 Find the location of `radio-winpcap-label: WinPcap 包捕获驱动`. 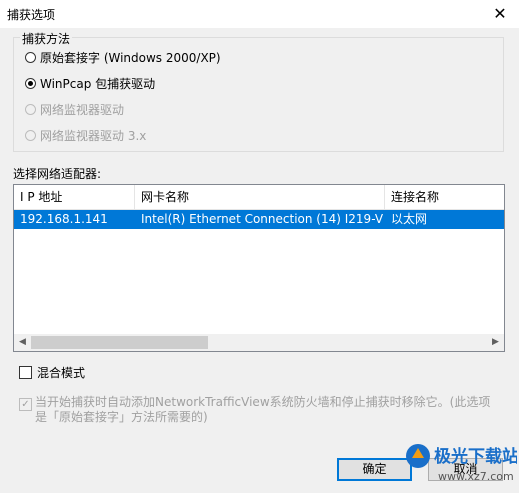

radio-winpcap-label: WinPcap 包捕获驱动 is located at coordinates (98, 83).